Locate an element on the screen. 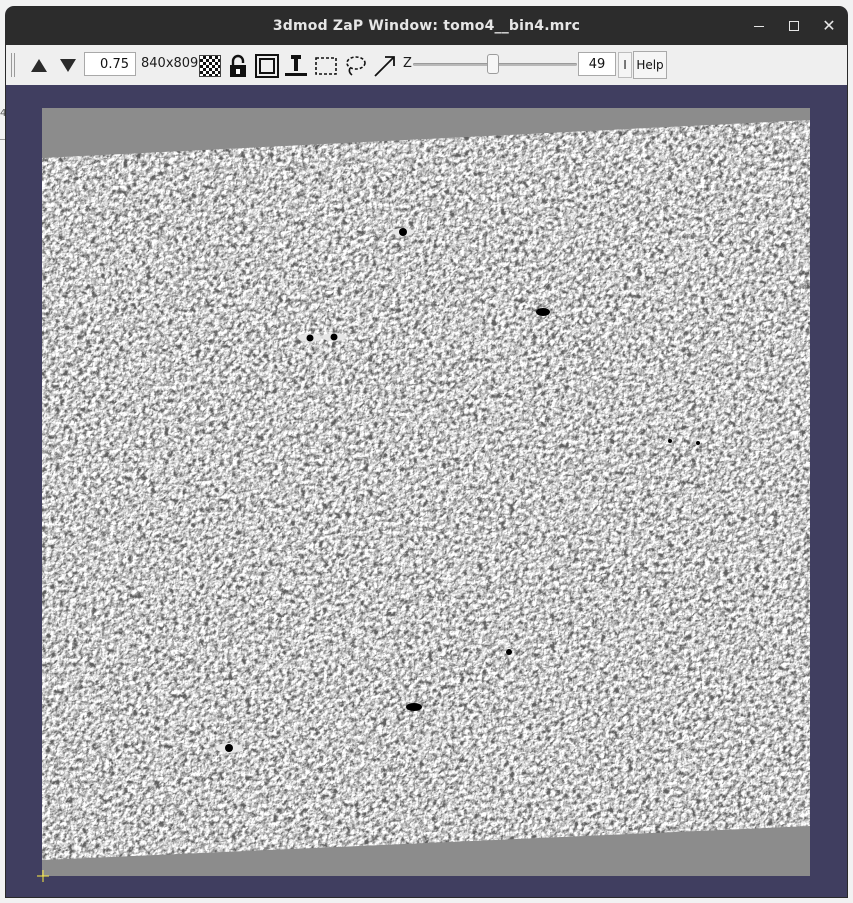 Image resolution: width=853 pixels, height=903 pixels. rectangle-select-button is located at coordinates (326, 66).